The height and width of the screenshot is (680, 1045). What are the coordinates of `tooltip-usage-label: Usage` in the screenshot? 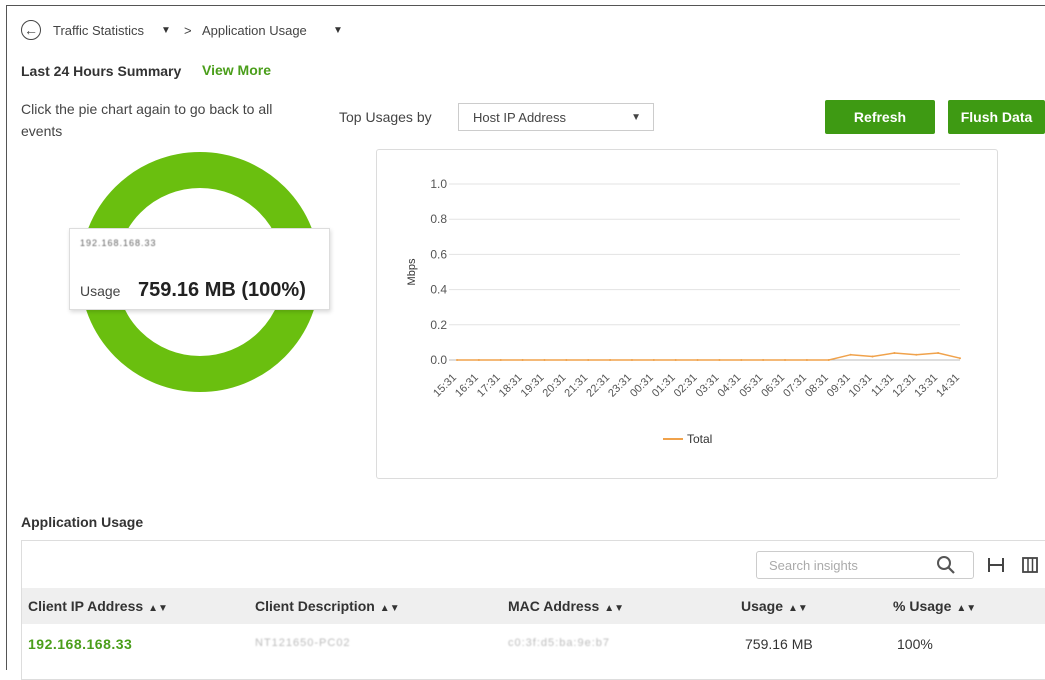 It's located at (100, 291).